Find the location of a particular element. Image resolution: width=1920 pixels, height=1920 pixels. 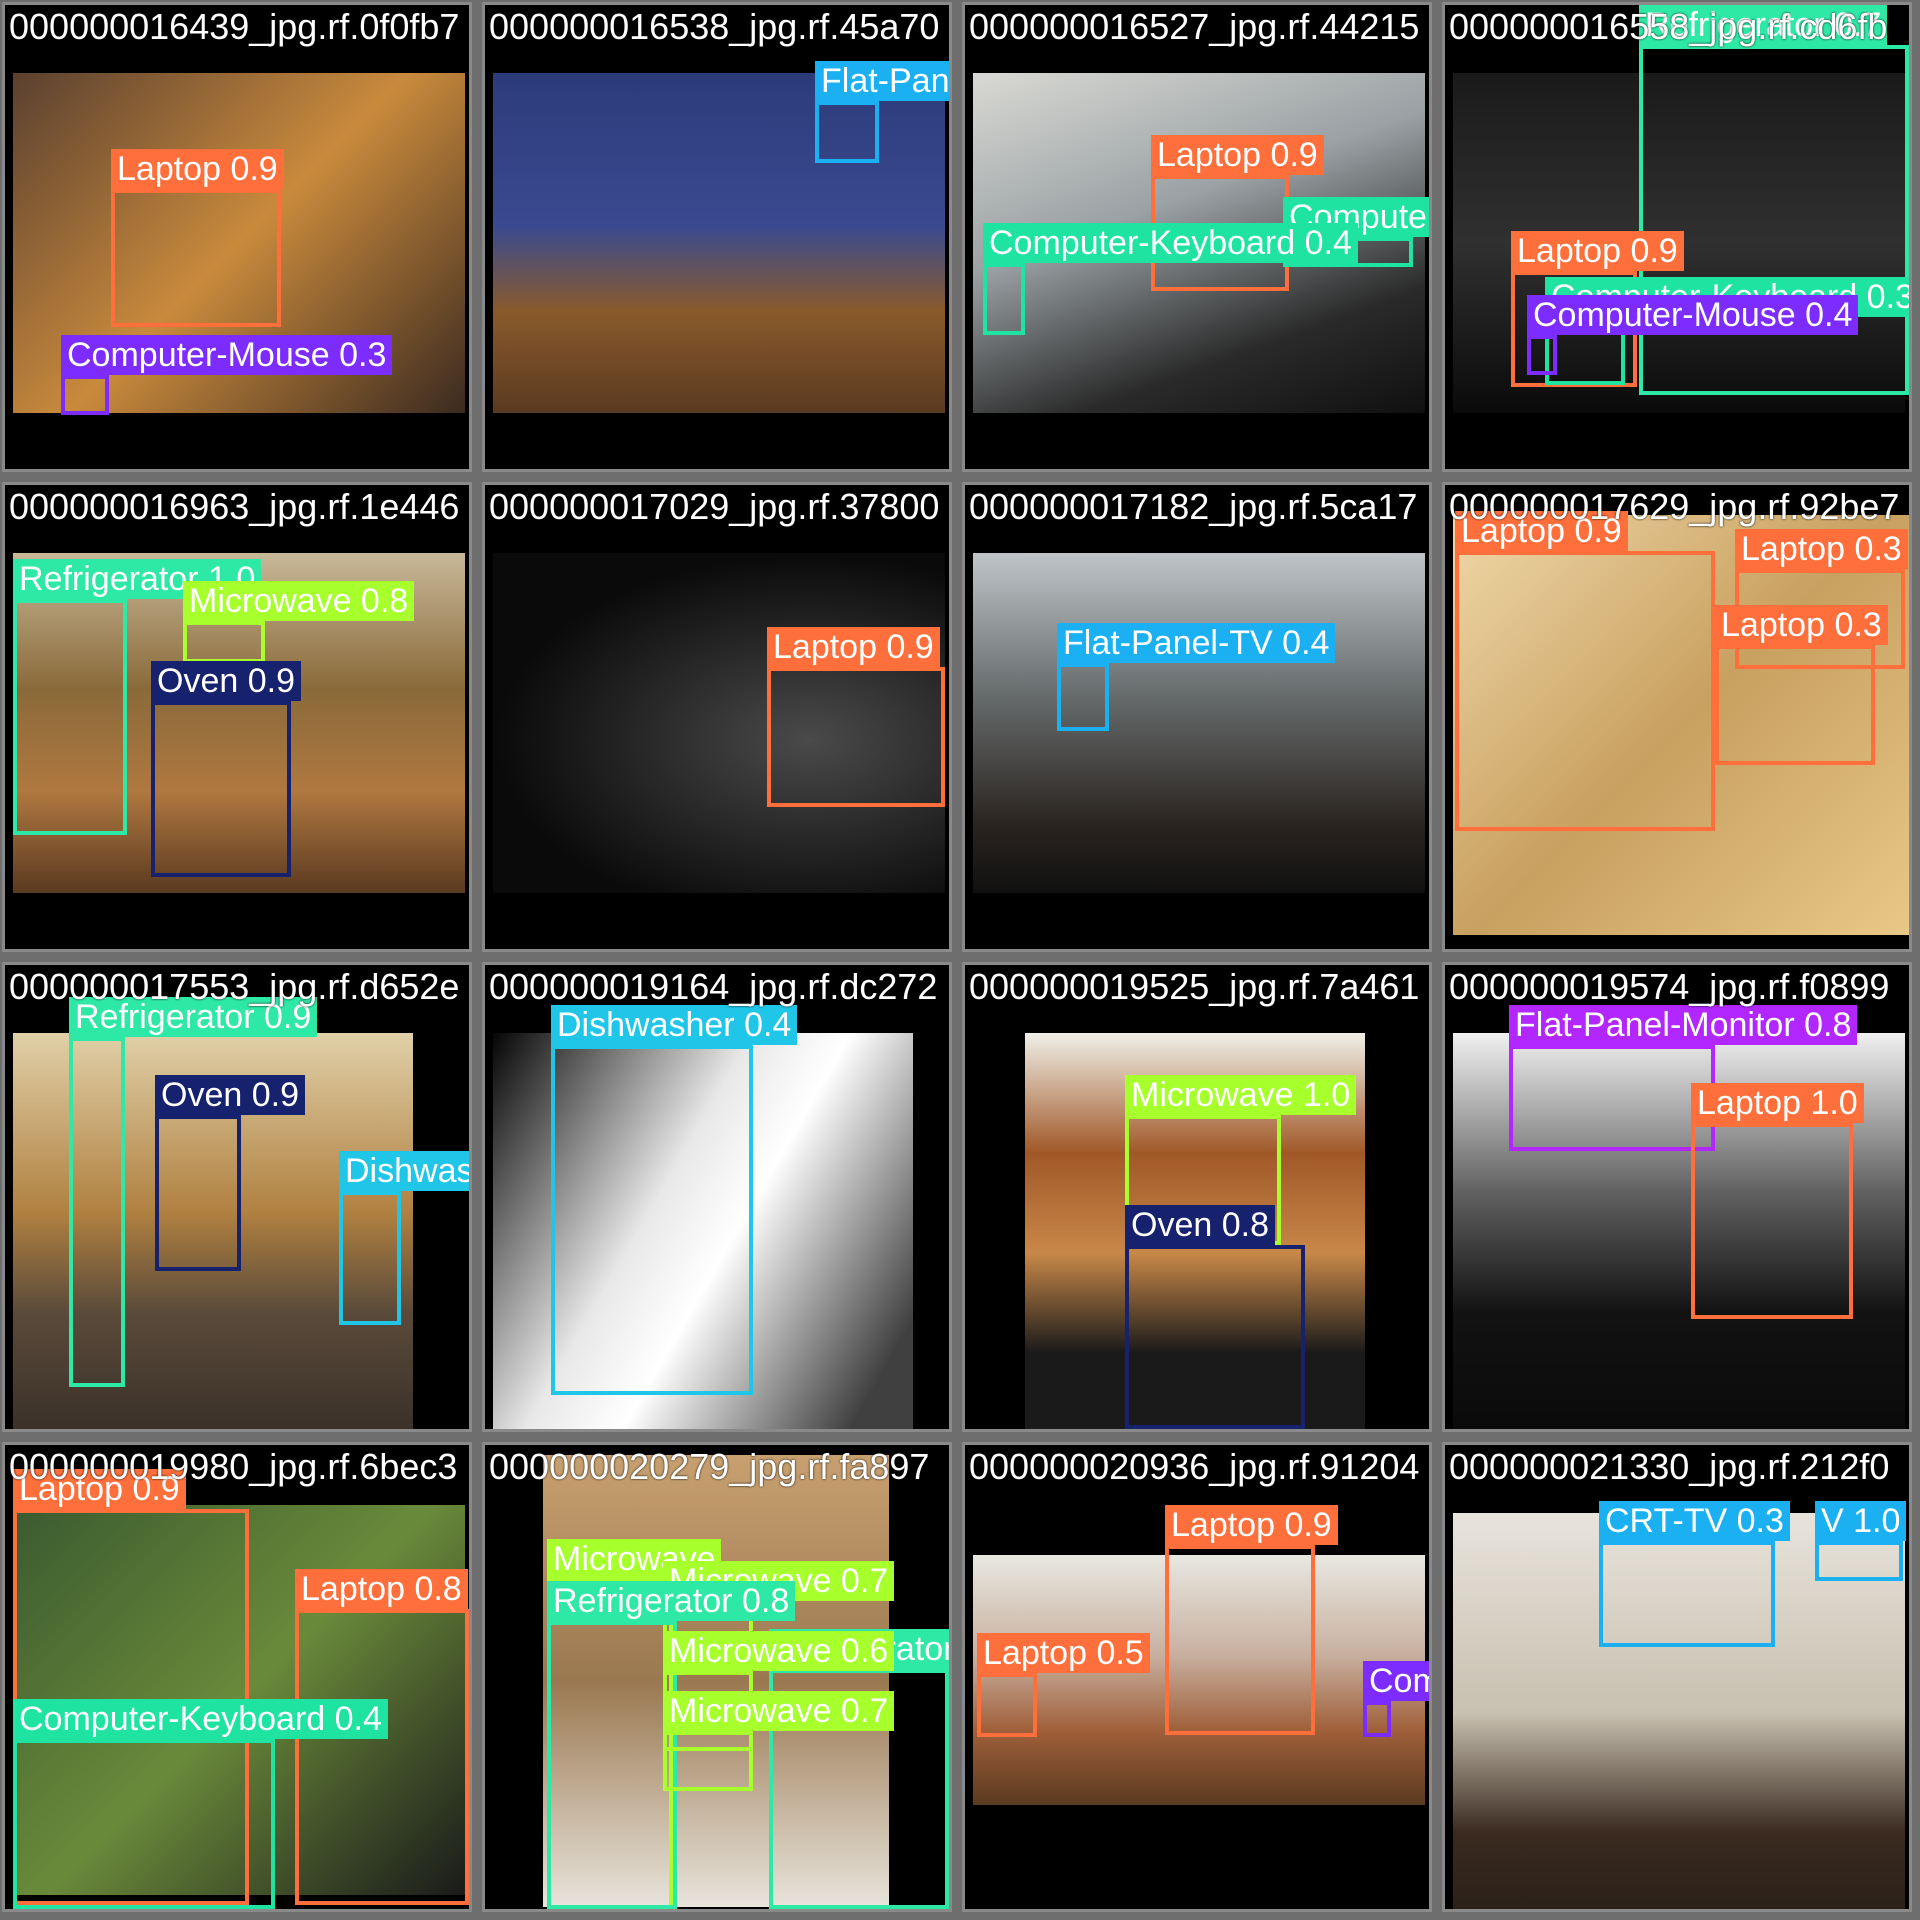

image-tile: 000000019164_jpg.rf.dc272 Dishwasher 0.4 is located at coordinates (717, 1197).